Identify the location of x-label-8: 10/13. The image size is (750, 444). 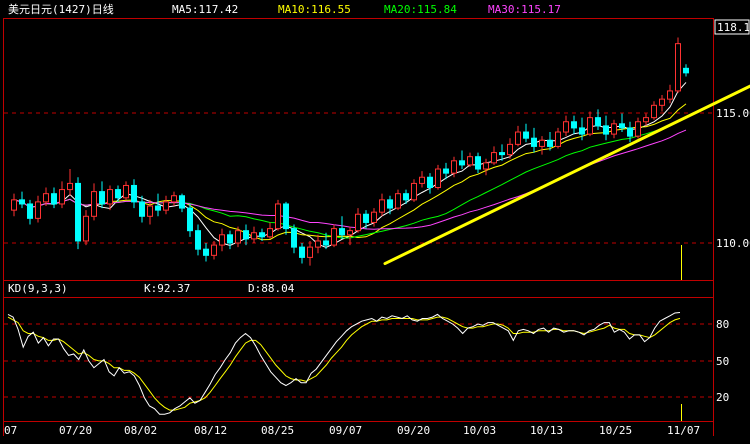
(546, 430).